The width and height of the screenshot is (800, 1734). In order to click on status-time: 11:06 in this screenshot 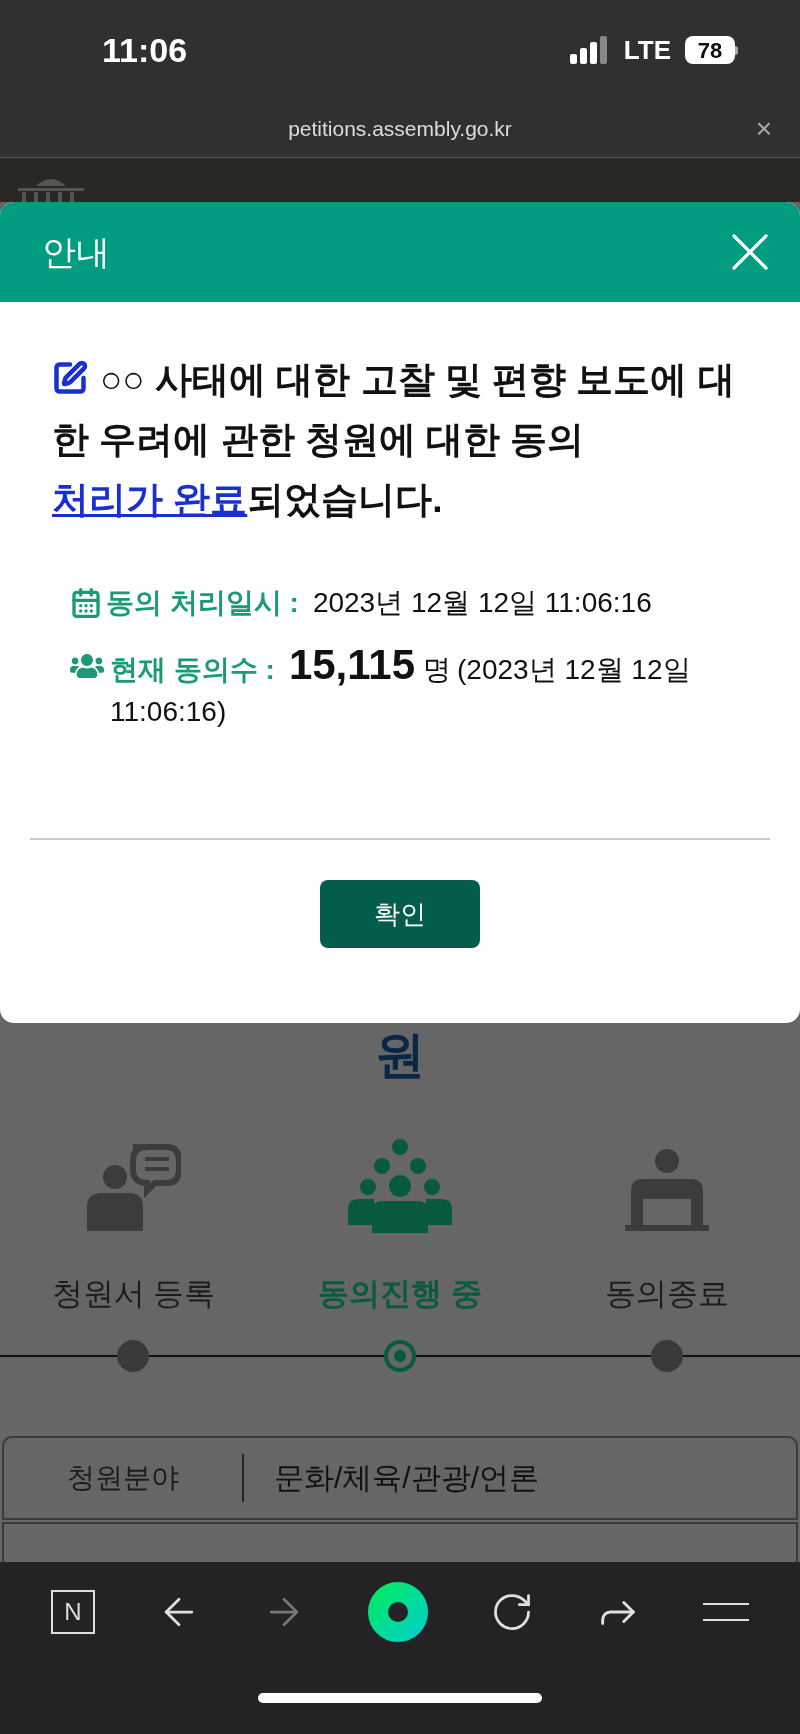, I will do `click(145, 50)`.